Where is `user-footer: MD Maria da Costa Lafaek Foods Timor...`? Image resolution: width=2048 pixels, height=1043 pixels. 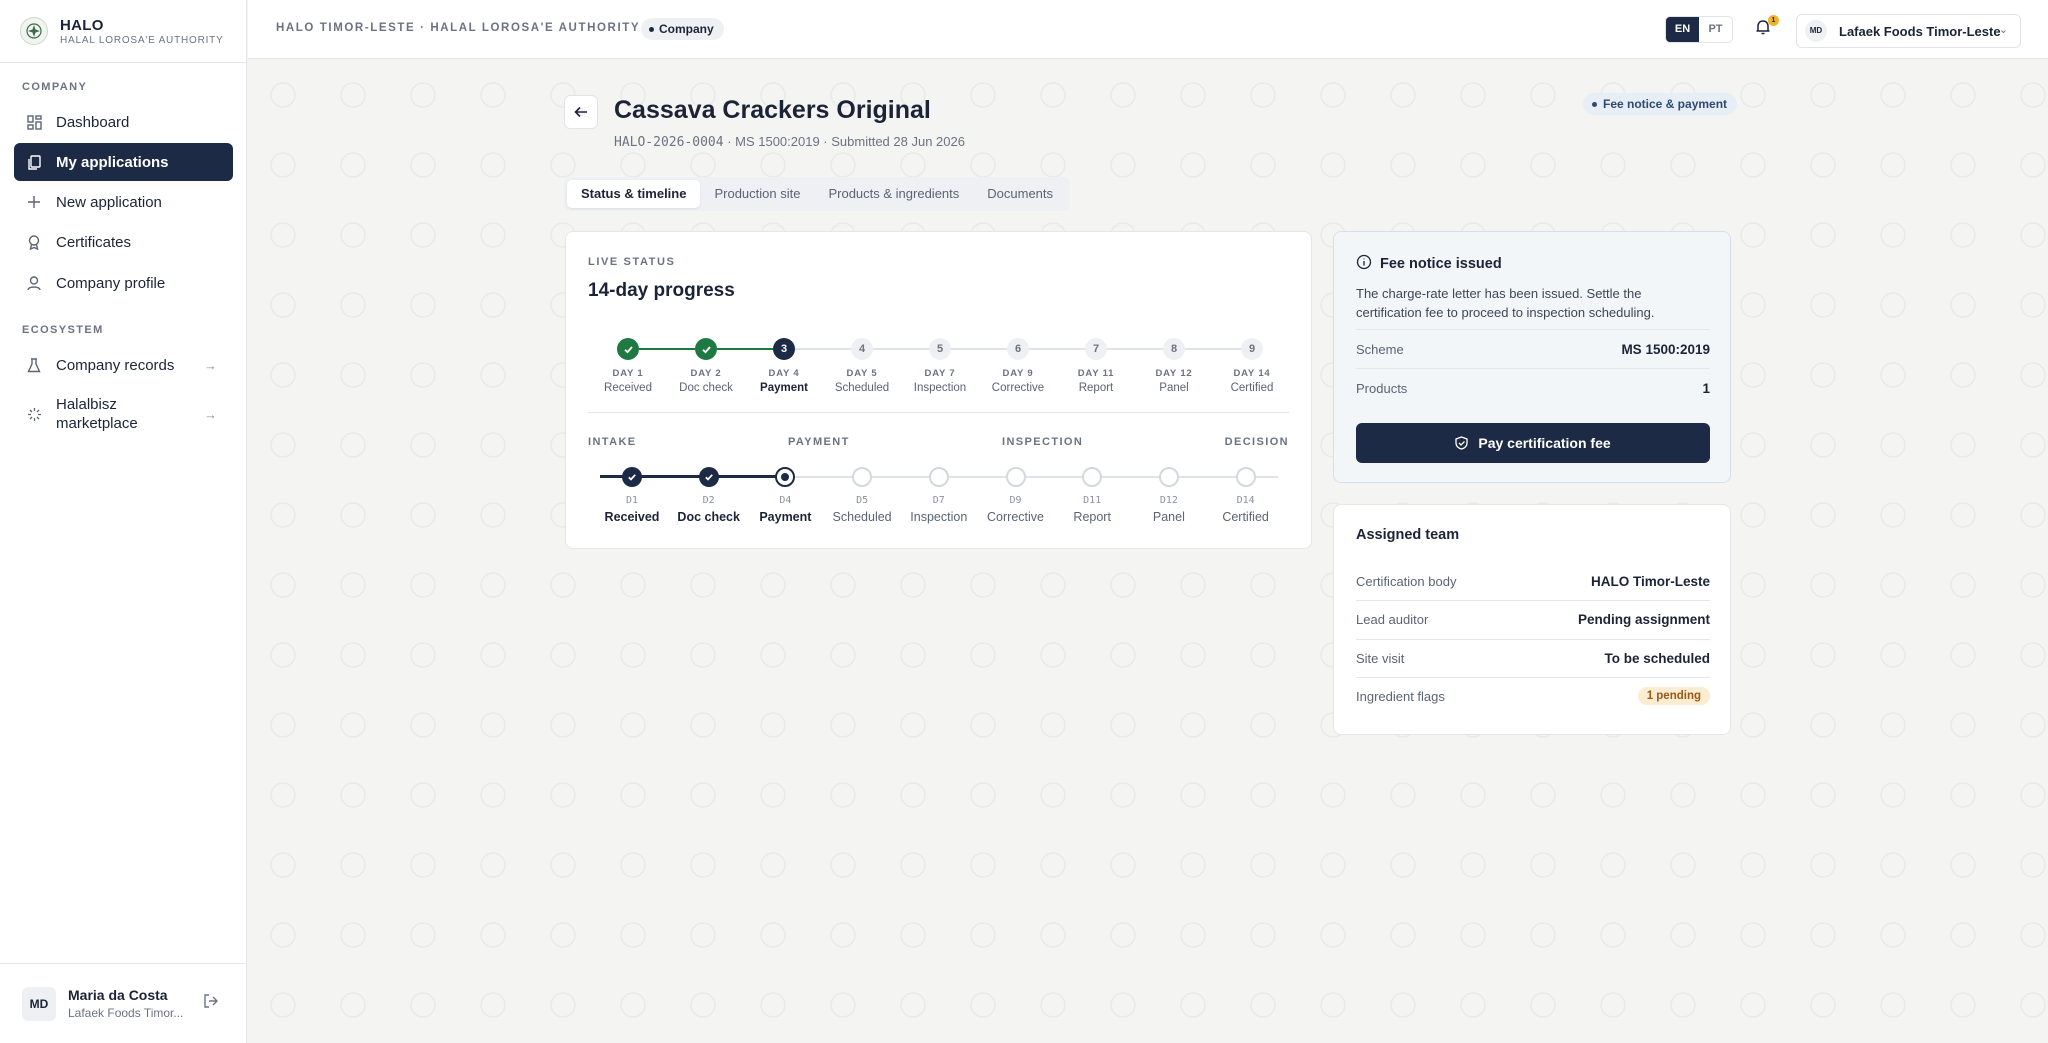
user-footer: MD Maria da Costa Lafaek Foods Timor... is located at coordinates (123, 1003).